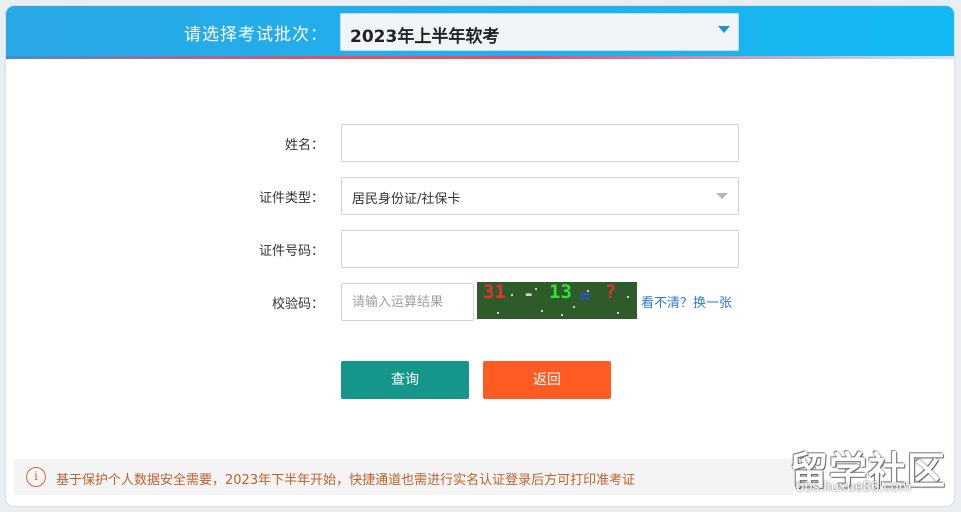  I want to click on name-label: 姓名：, so click(304, 145).